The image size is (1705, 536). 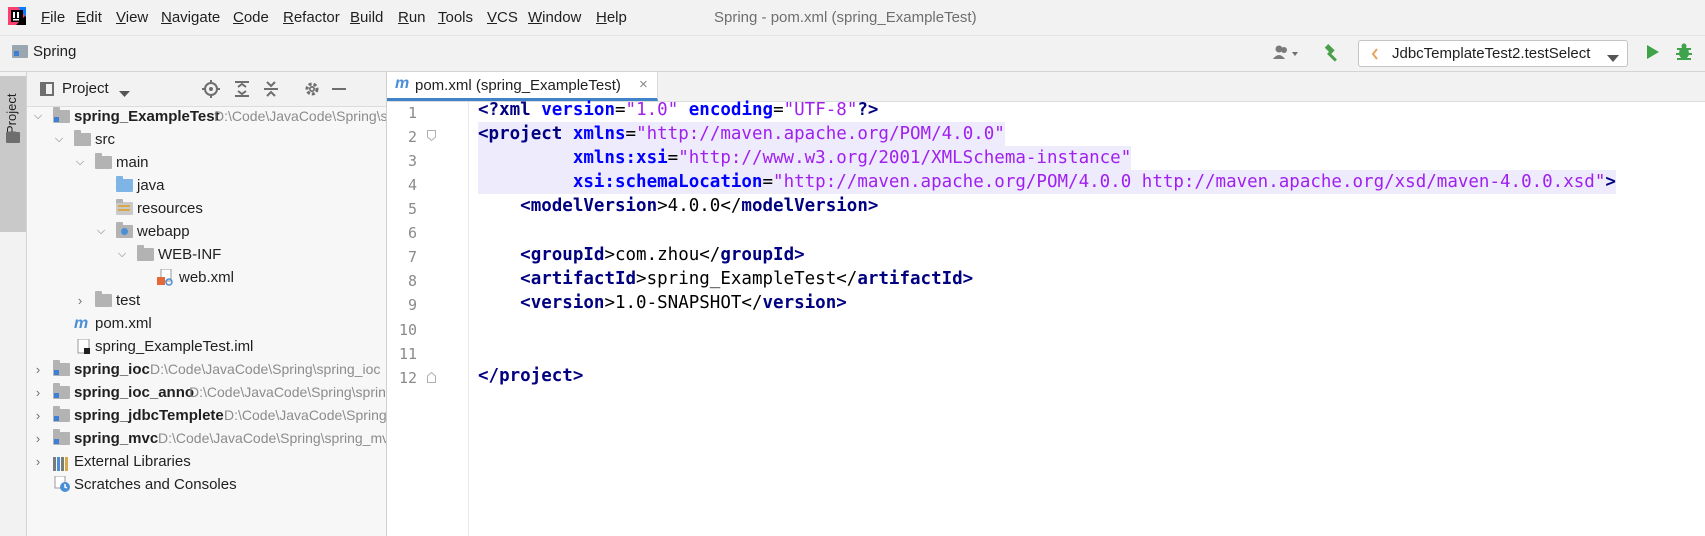 What do you see at coordinates (412, 209) in the screenshot?
I see `line-number: 5` at bounding box center [412, 209].